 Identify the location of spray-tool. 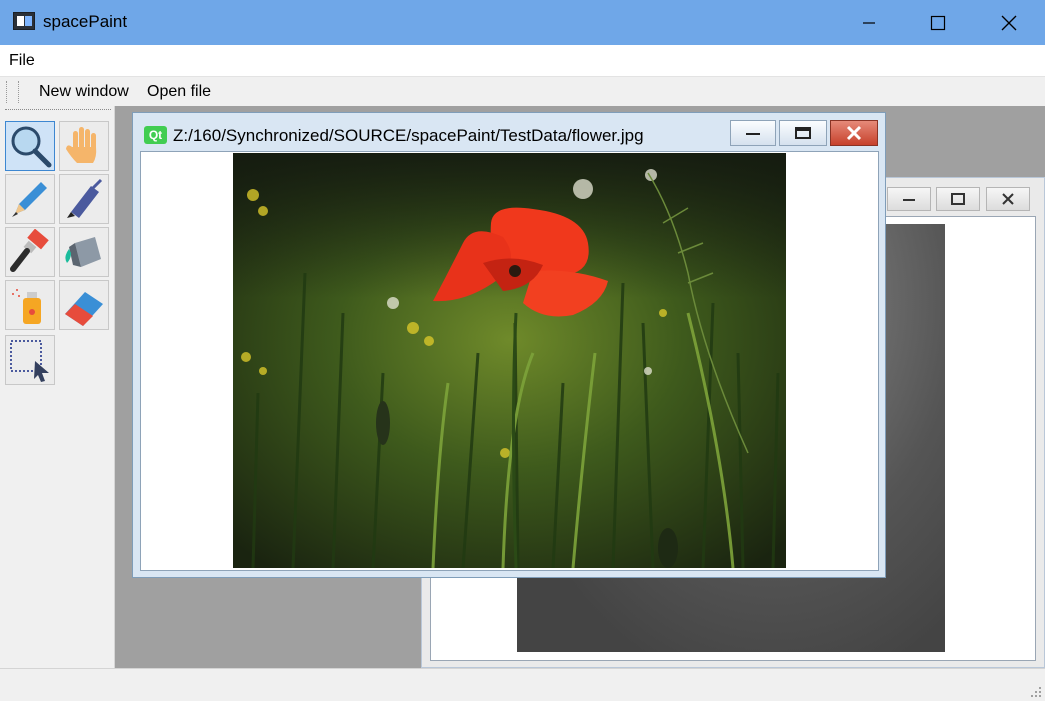
(30, 305).